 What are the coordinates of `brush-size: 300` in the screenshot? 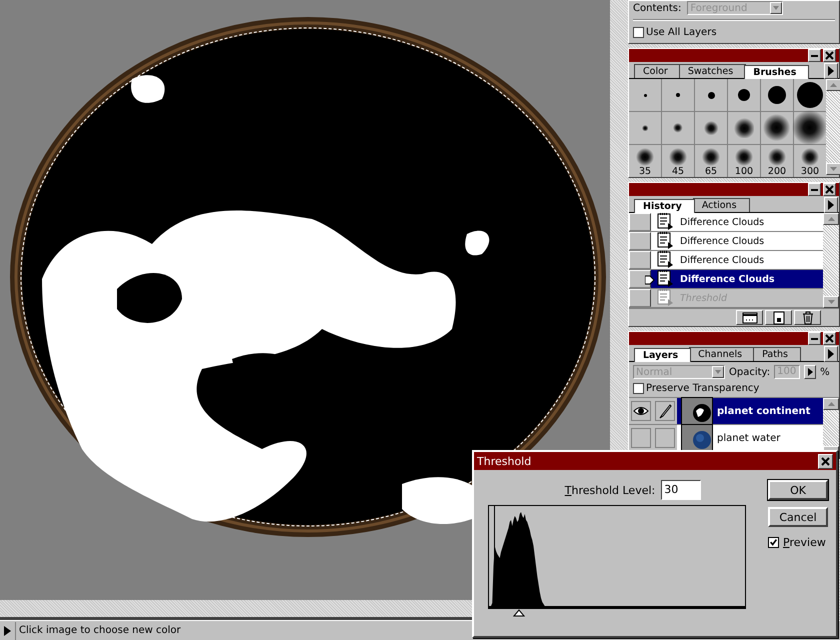 It's located at (810, 171).